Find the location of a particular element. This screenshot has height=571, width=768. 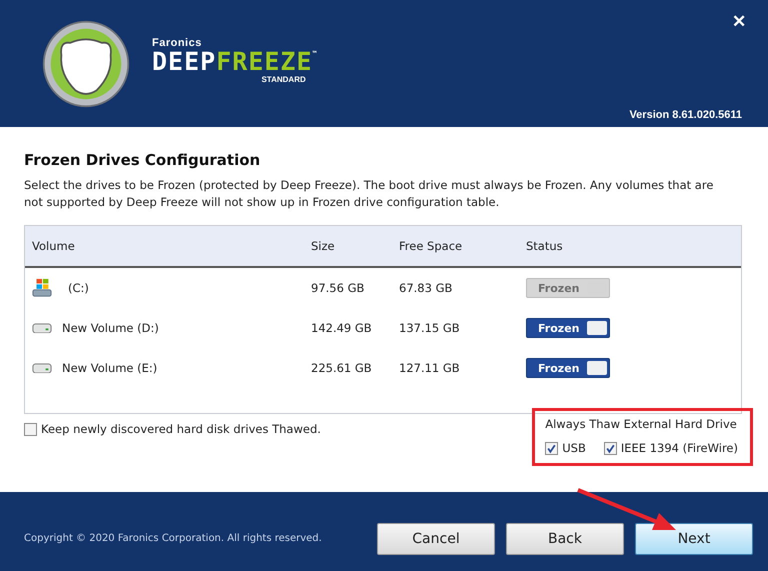

section-description: Select the drives to be Frozen (protected by Deep Freeze). The boot drive must always be Frozen. Any volumes that are not supported by Deep Freeze will not show up in Frozen drive configuration table. is located at coordinates (369, 194).